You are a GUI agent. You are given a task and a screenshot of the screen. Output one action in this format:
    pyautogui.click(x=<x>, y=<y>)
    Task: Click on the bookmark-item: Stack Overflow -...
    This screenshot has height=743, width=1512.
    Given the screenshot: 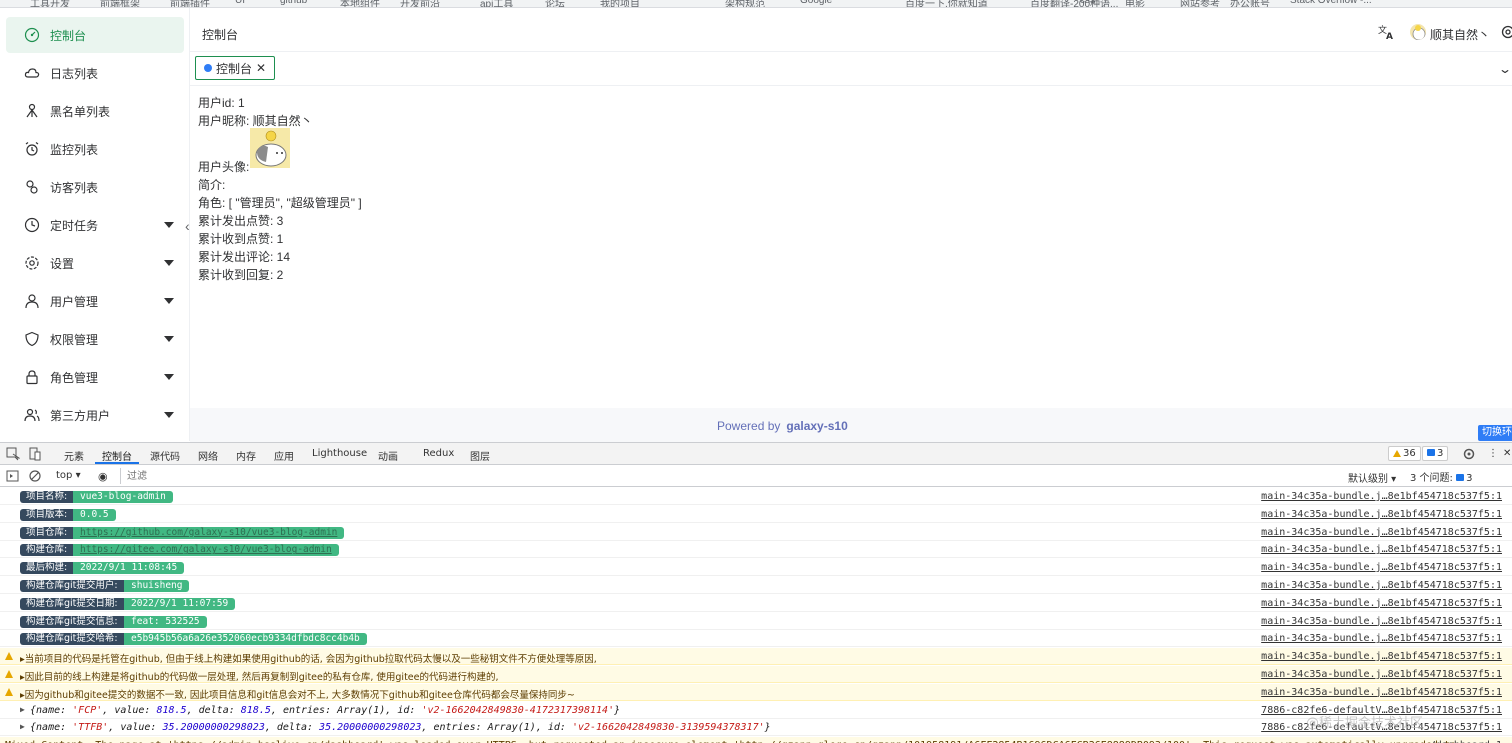 What is the action you would take?
    pyautogui.click(x=1331, y=3)
    